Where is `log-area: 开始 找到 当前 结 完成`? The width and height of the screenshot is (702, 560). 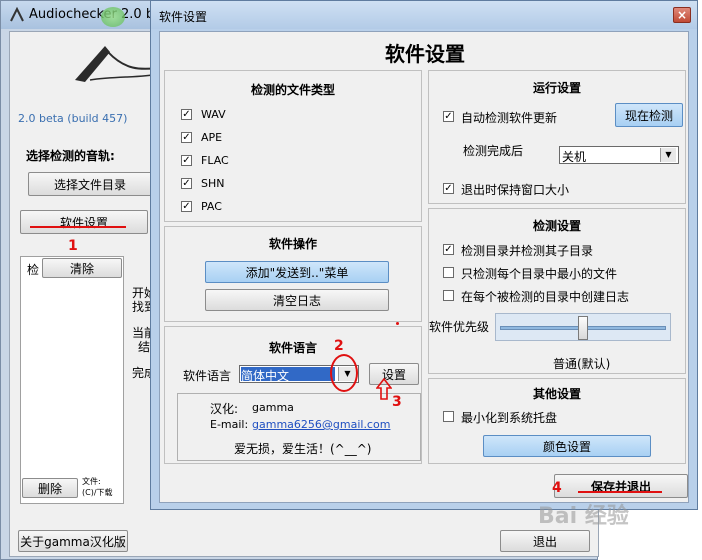 log-area: 开始 找到 当前 结 完成 is located at coordinates (144, 380).